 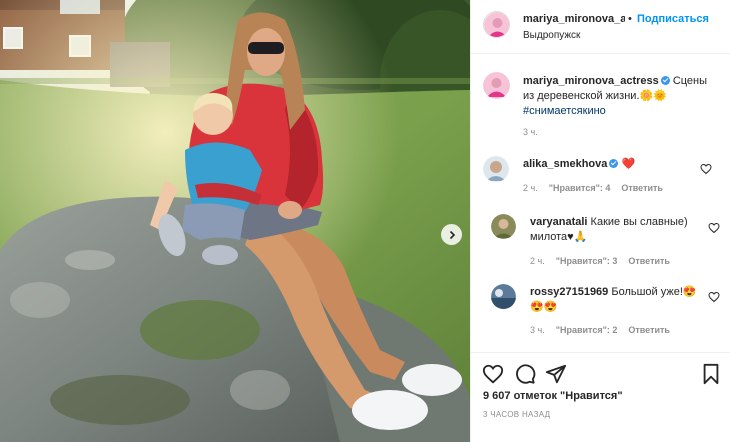 I want to click on comment-emoji: 🙏, so click(x=580, y=237).